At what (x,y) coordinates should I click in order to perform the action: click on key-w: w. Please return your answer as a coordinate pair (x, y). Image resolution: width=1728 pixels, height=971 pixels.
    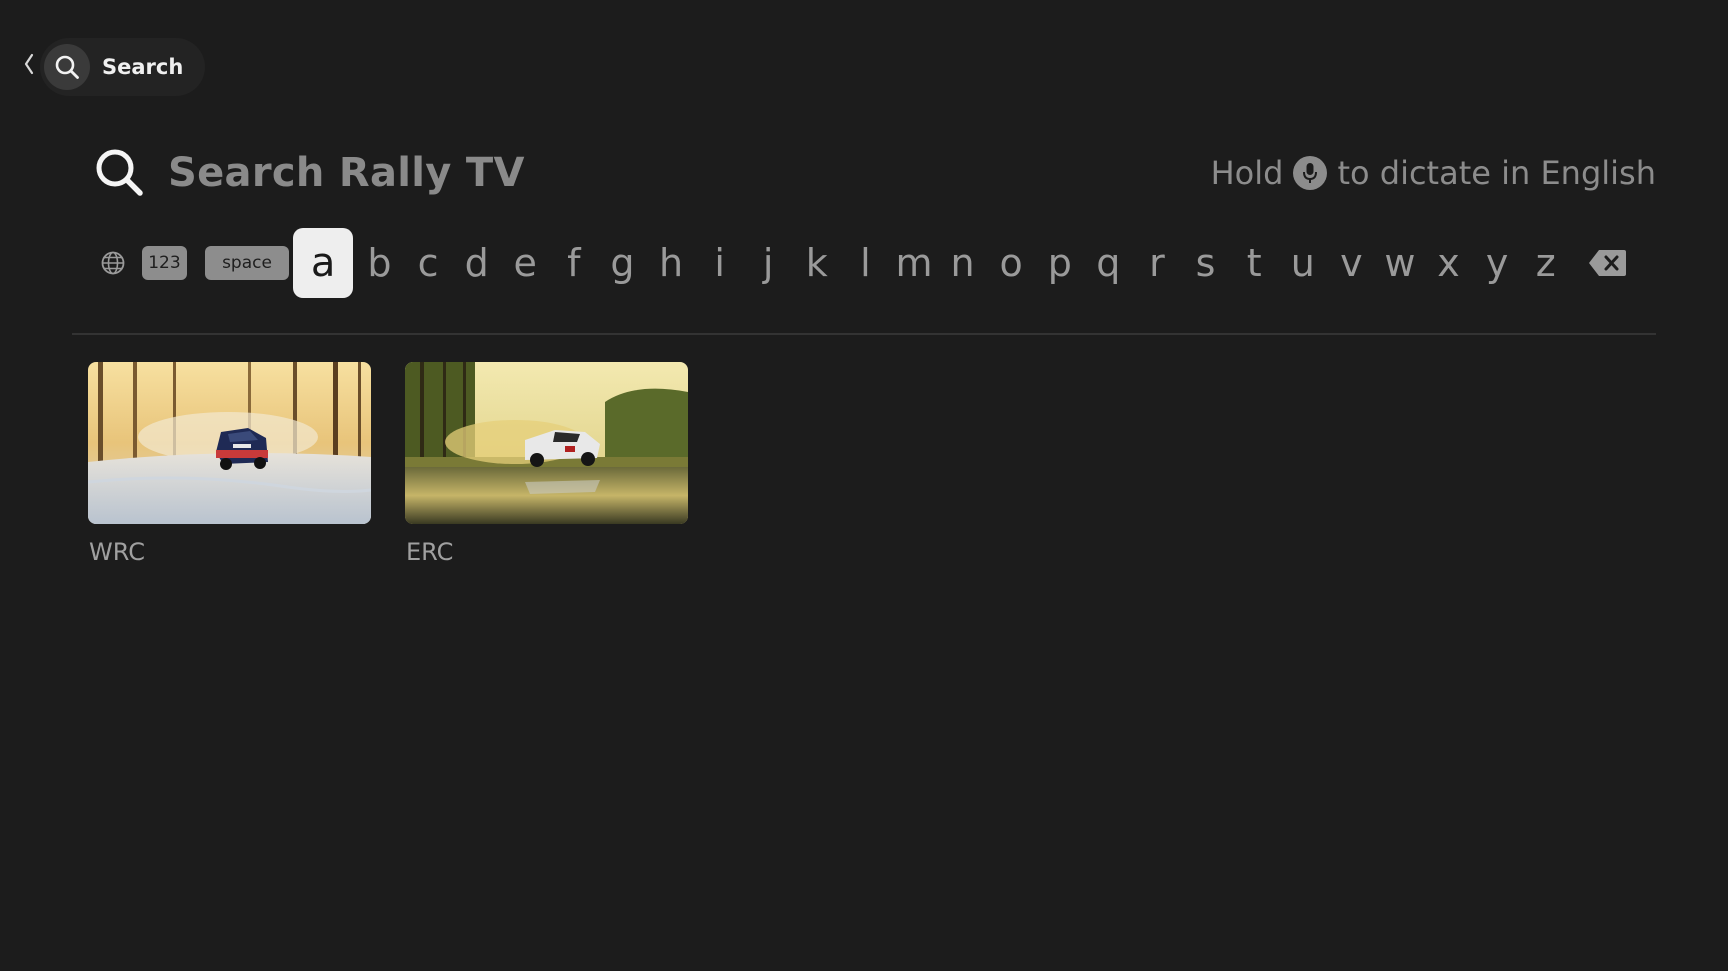
    Looking at the image, I should click on (1400, 263).